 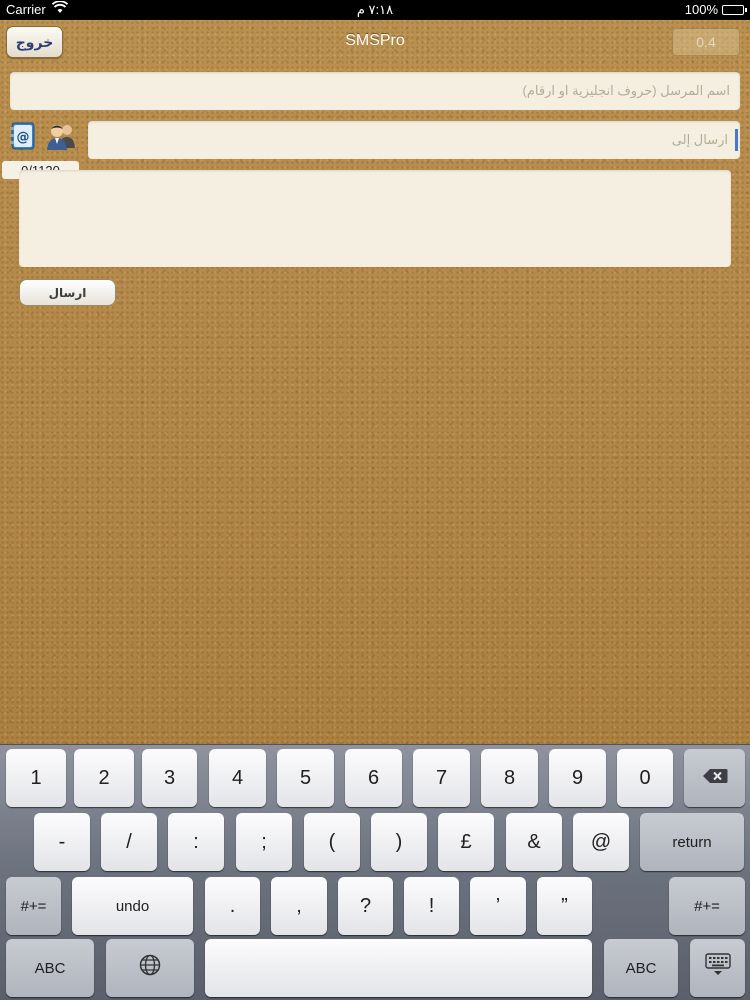 I want to click on key-6: 6, so click(x=373, y=778).